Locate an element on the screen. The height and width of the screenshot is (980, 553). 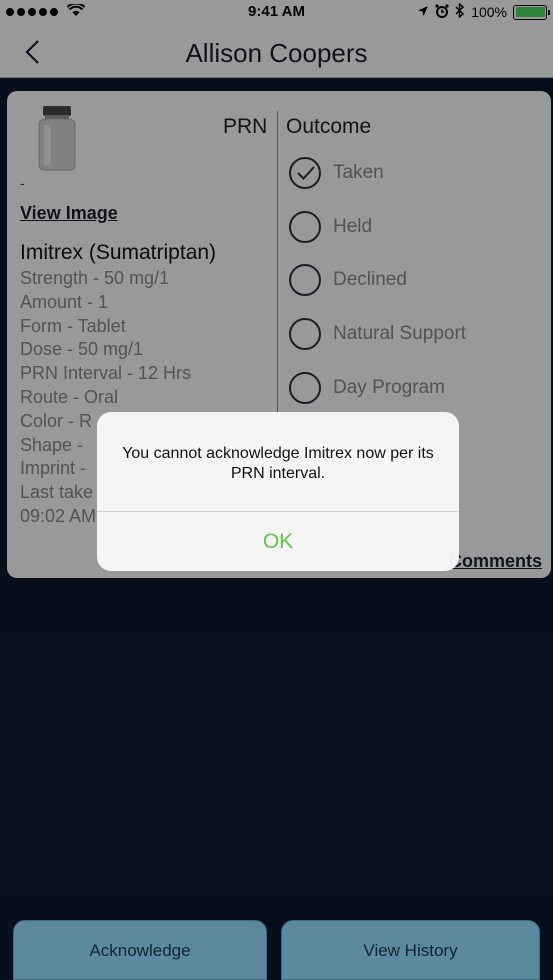
view-history-button: View History is located at coordinates (410, 950).